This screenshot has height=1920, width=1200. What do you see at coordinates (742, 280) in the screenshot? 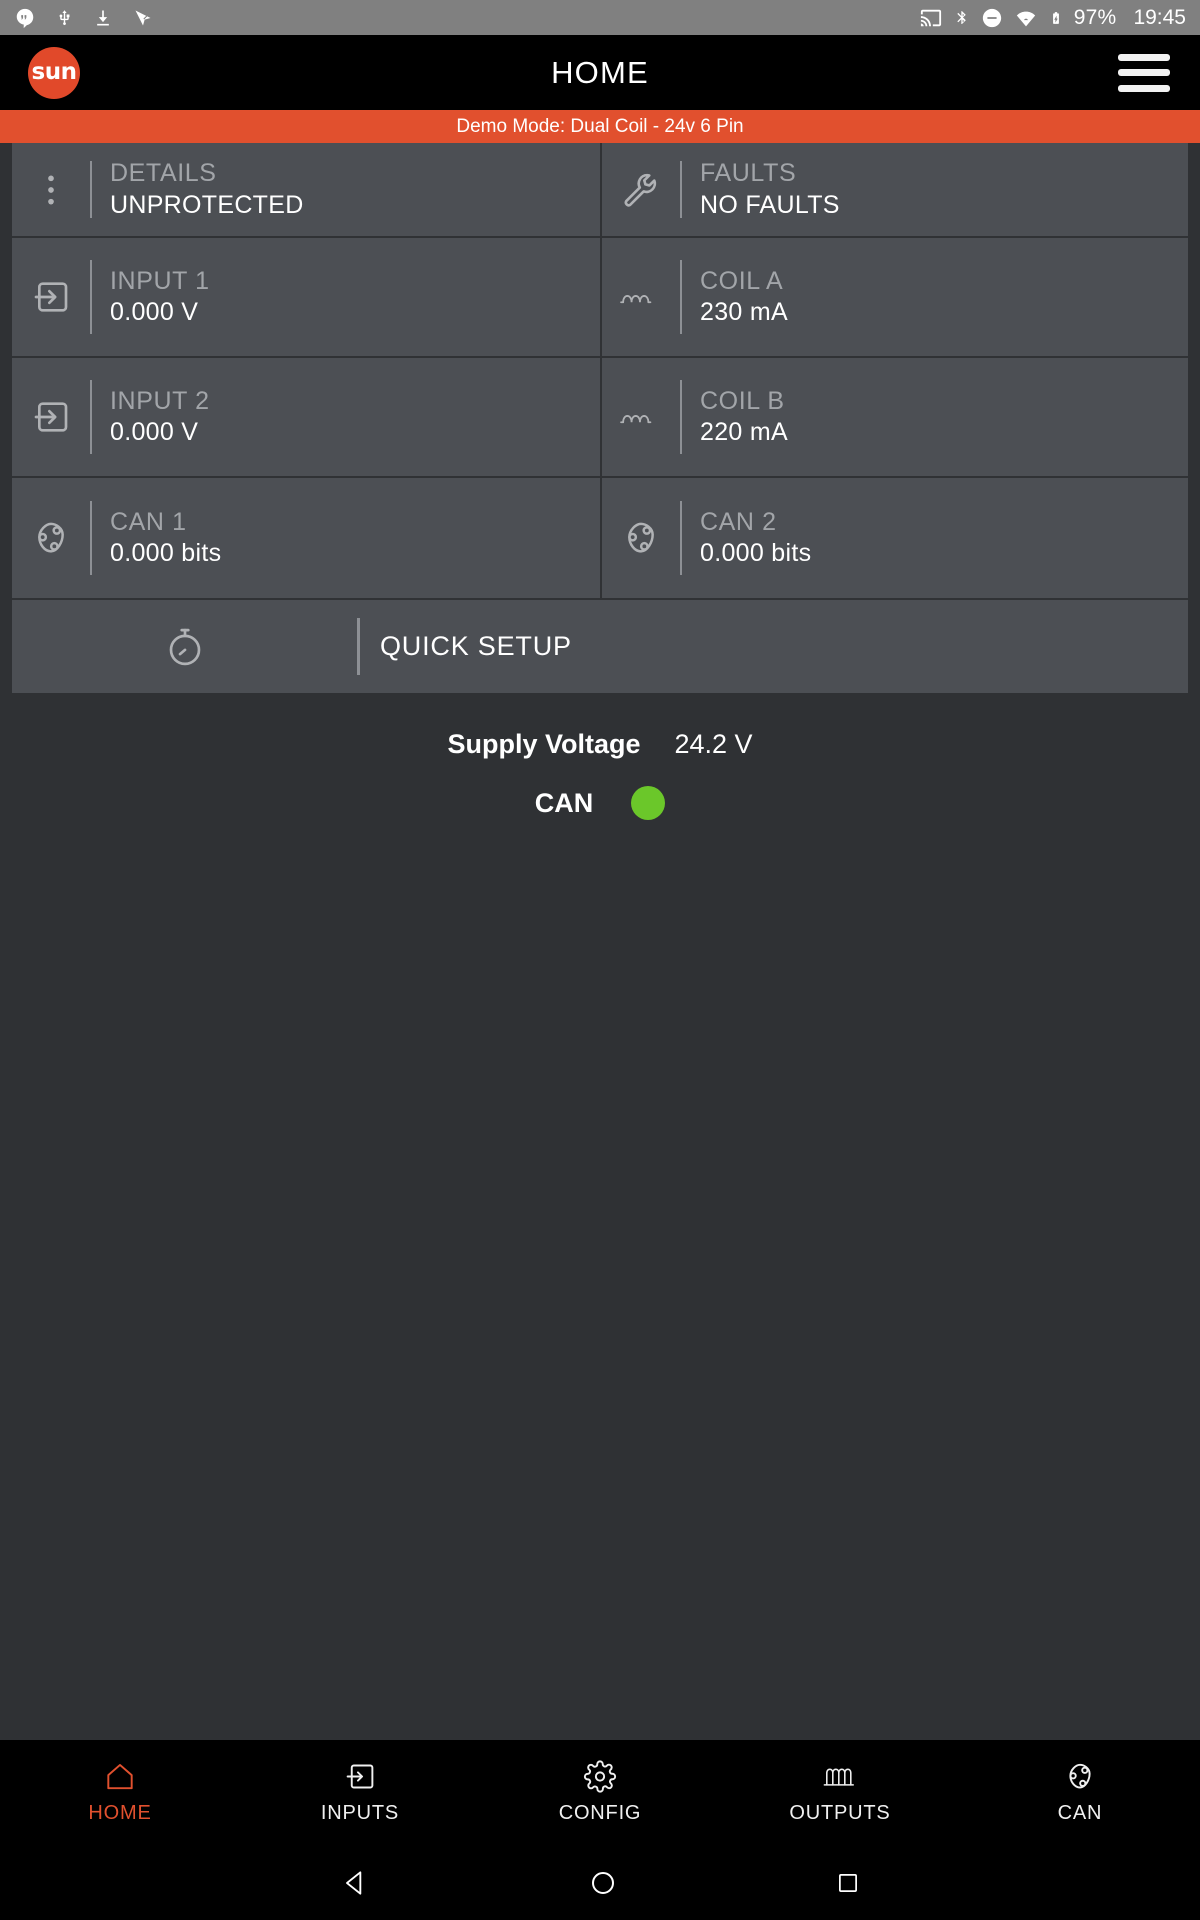
I see `card-label: COIL A` at bounding box center [742, 280].